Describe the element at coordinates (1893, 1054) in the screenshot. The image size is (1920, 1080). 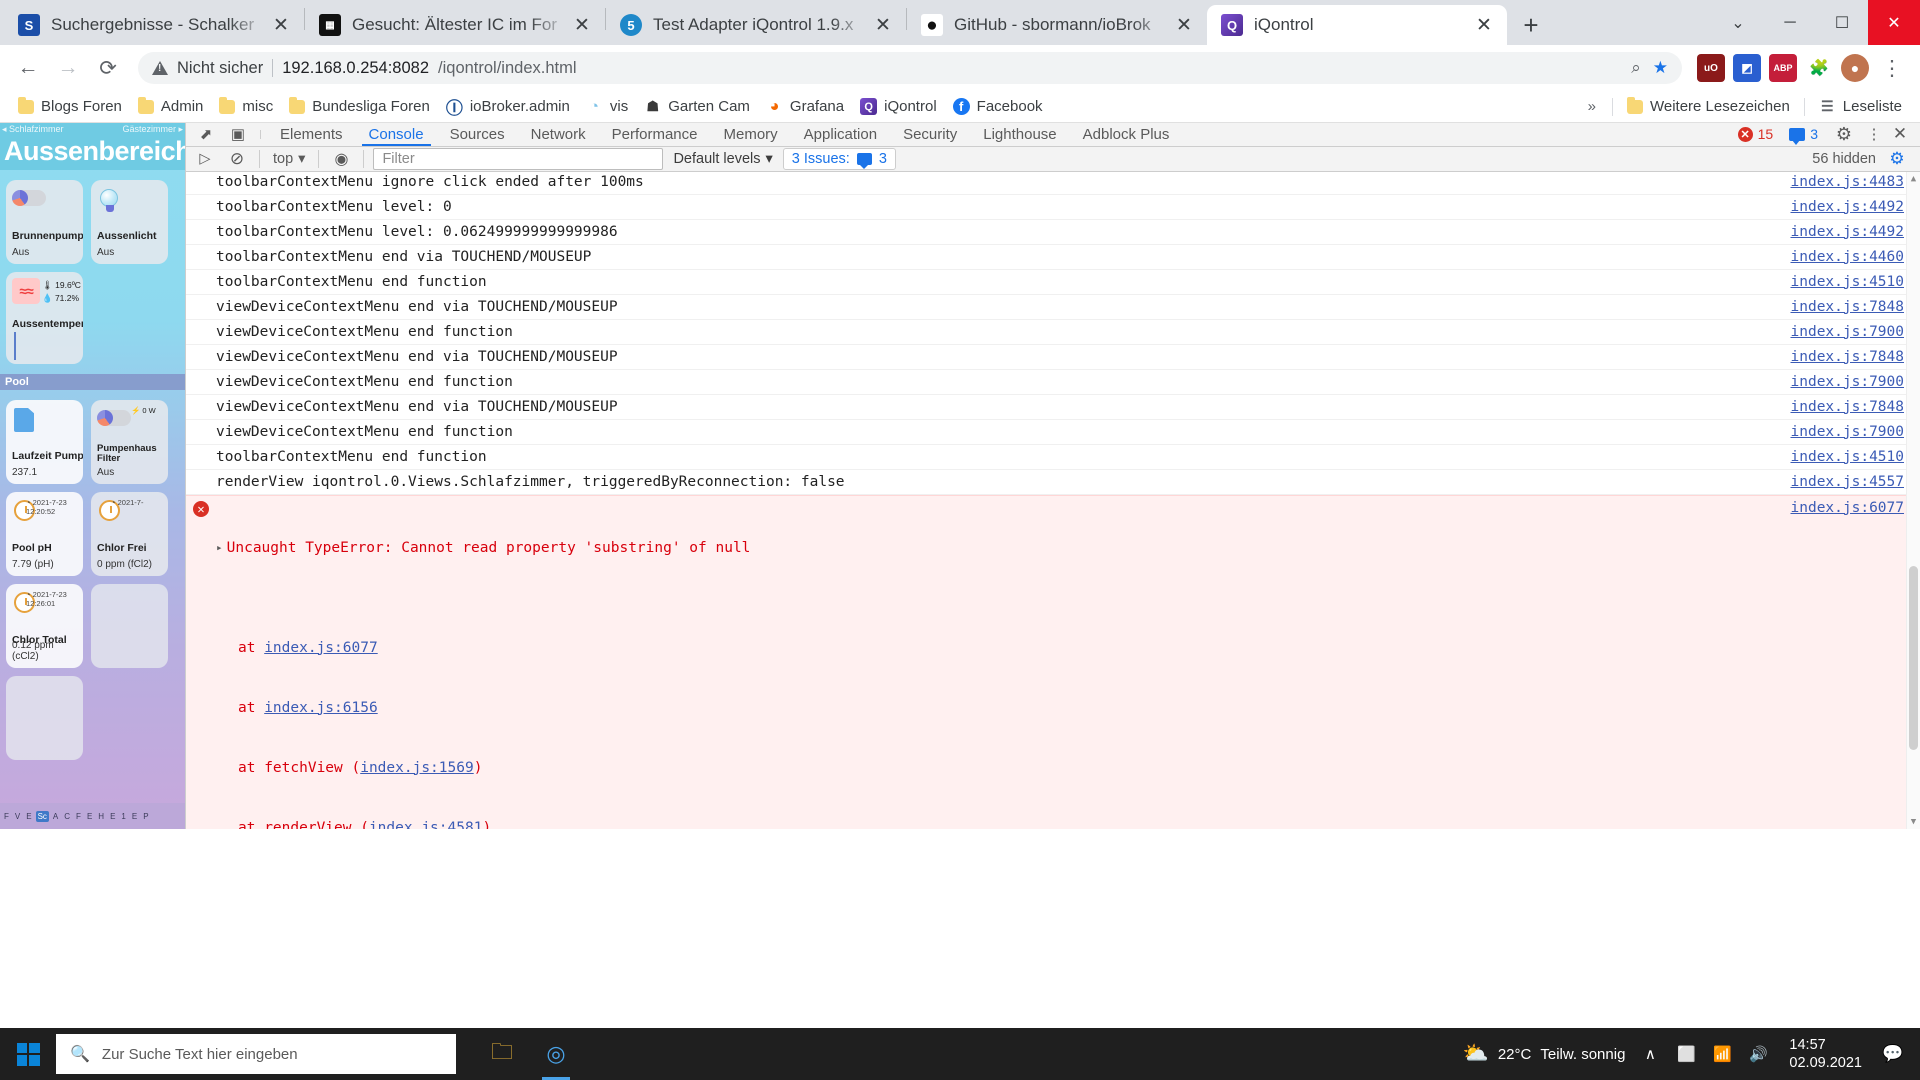
I see `notification-center-icon: 💬` at that location.